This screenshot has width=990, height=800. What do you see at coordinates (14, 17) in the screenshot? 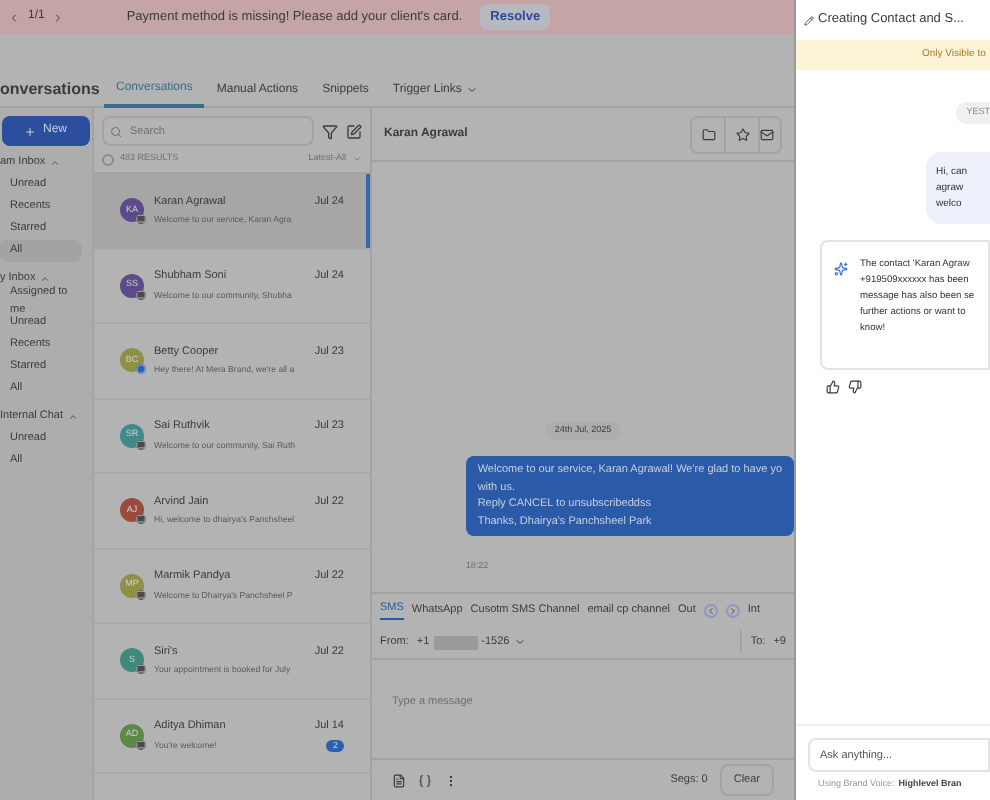
I see `chevron-left-icon` at bounding box center [14, 17].